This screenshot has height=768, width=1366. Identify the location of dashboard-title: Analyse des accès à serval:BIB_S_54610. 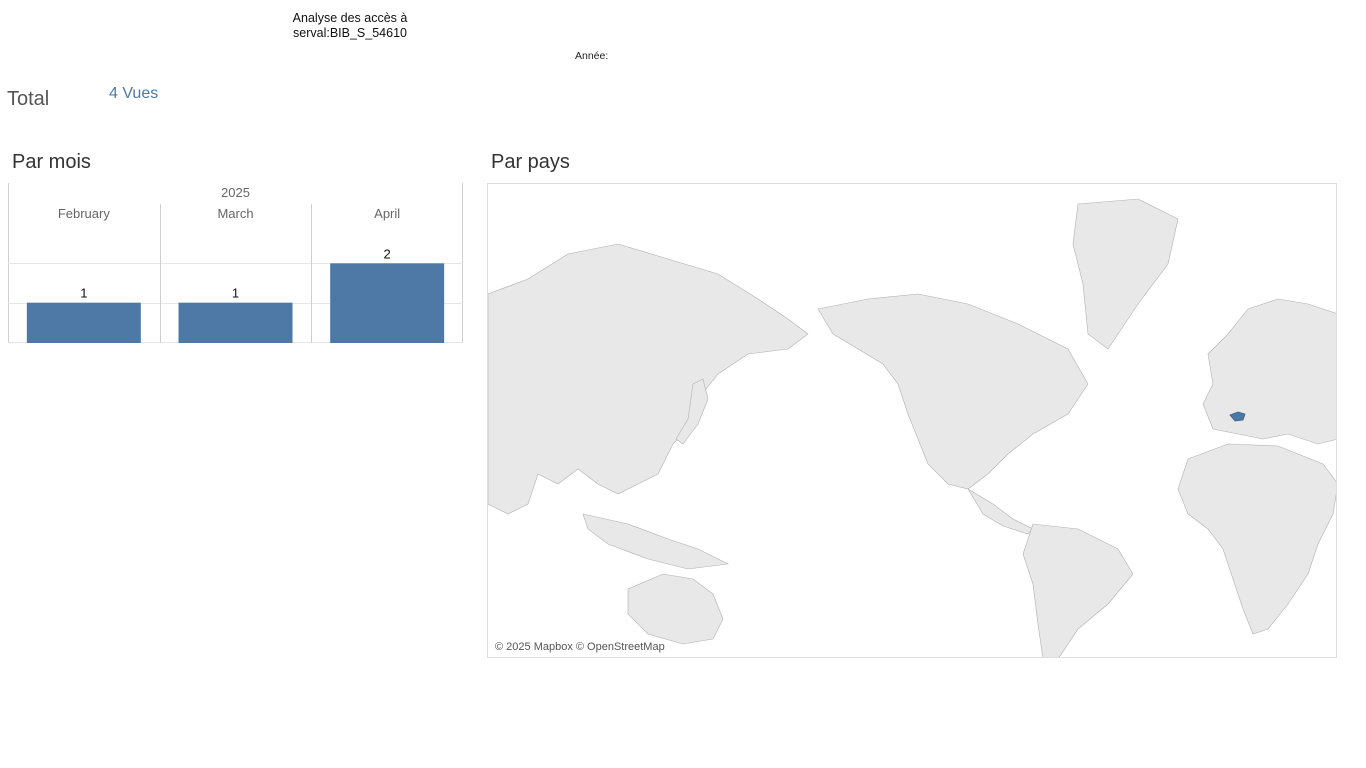
(350, 26).